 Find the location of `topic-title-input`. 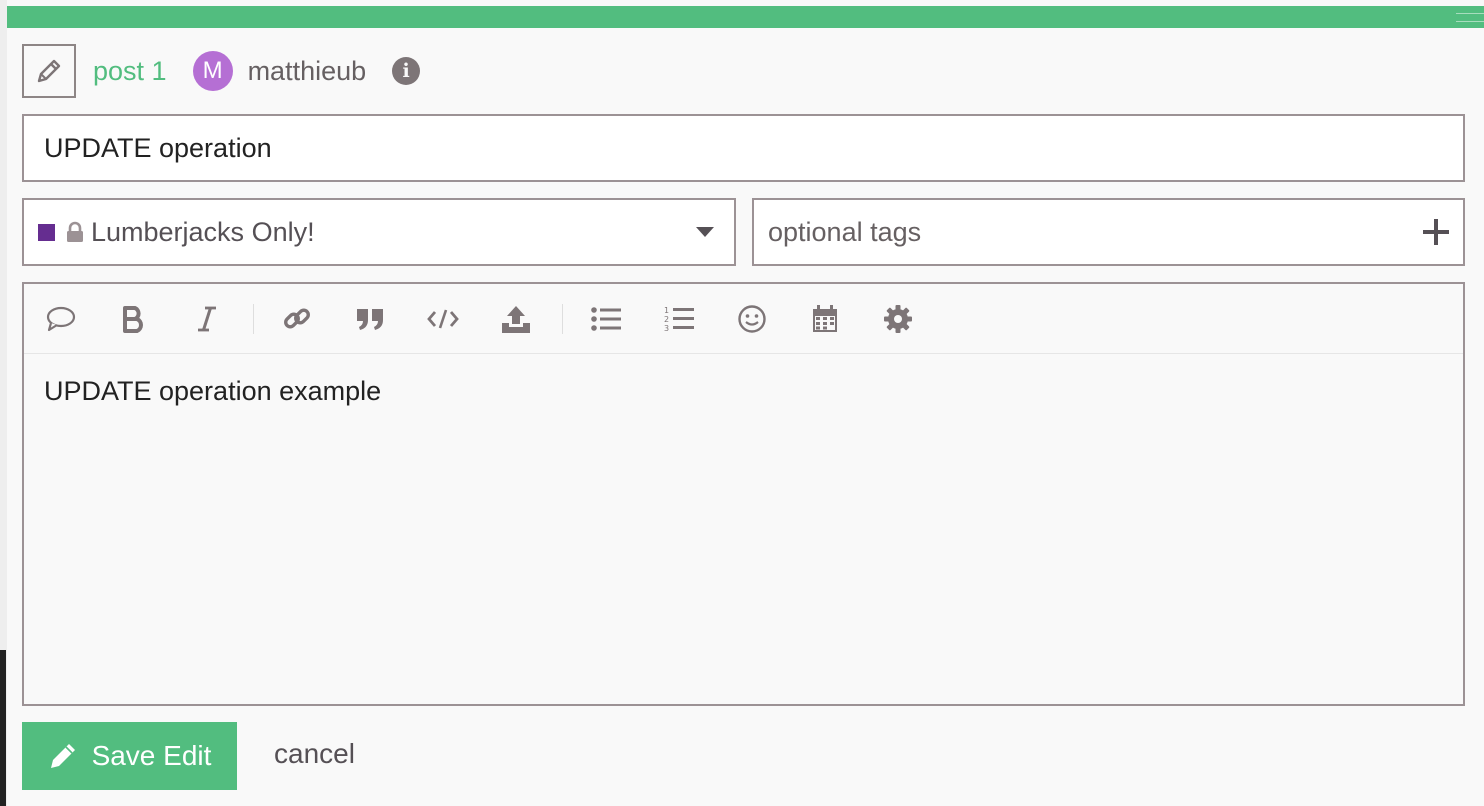

topic-title-input is located at coordinates (743, 148).